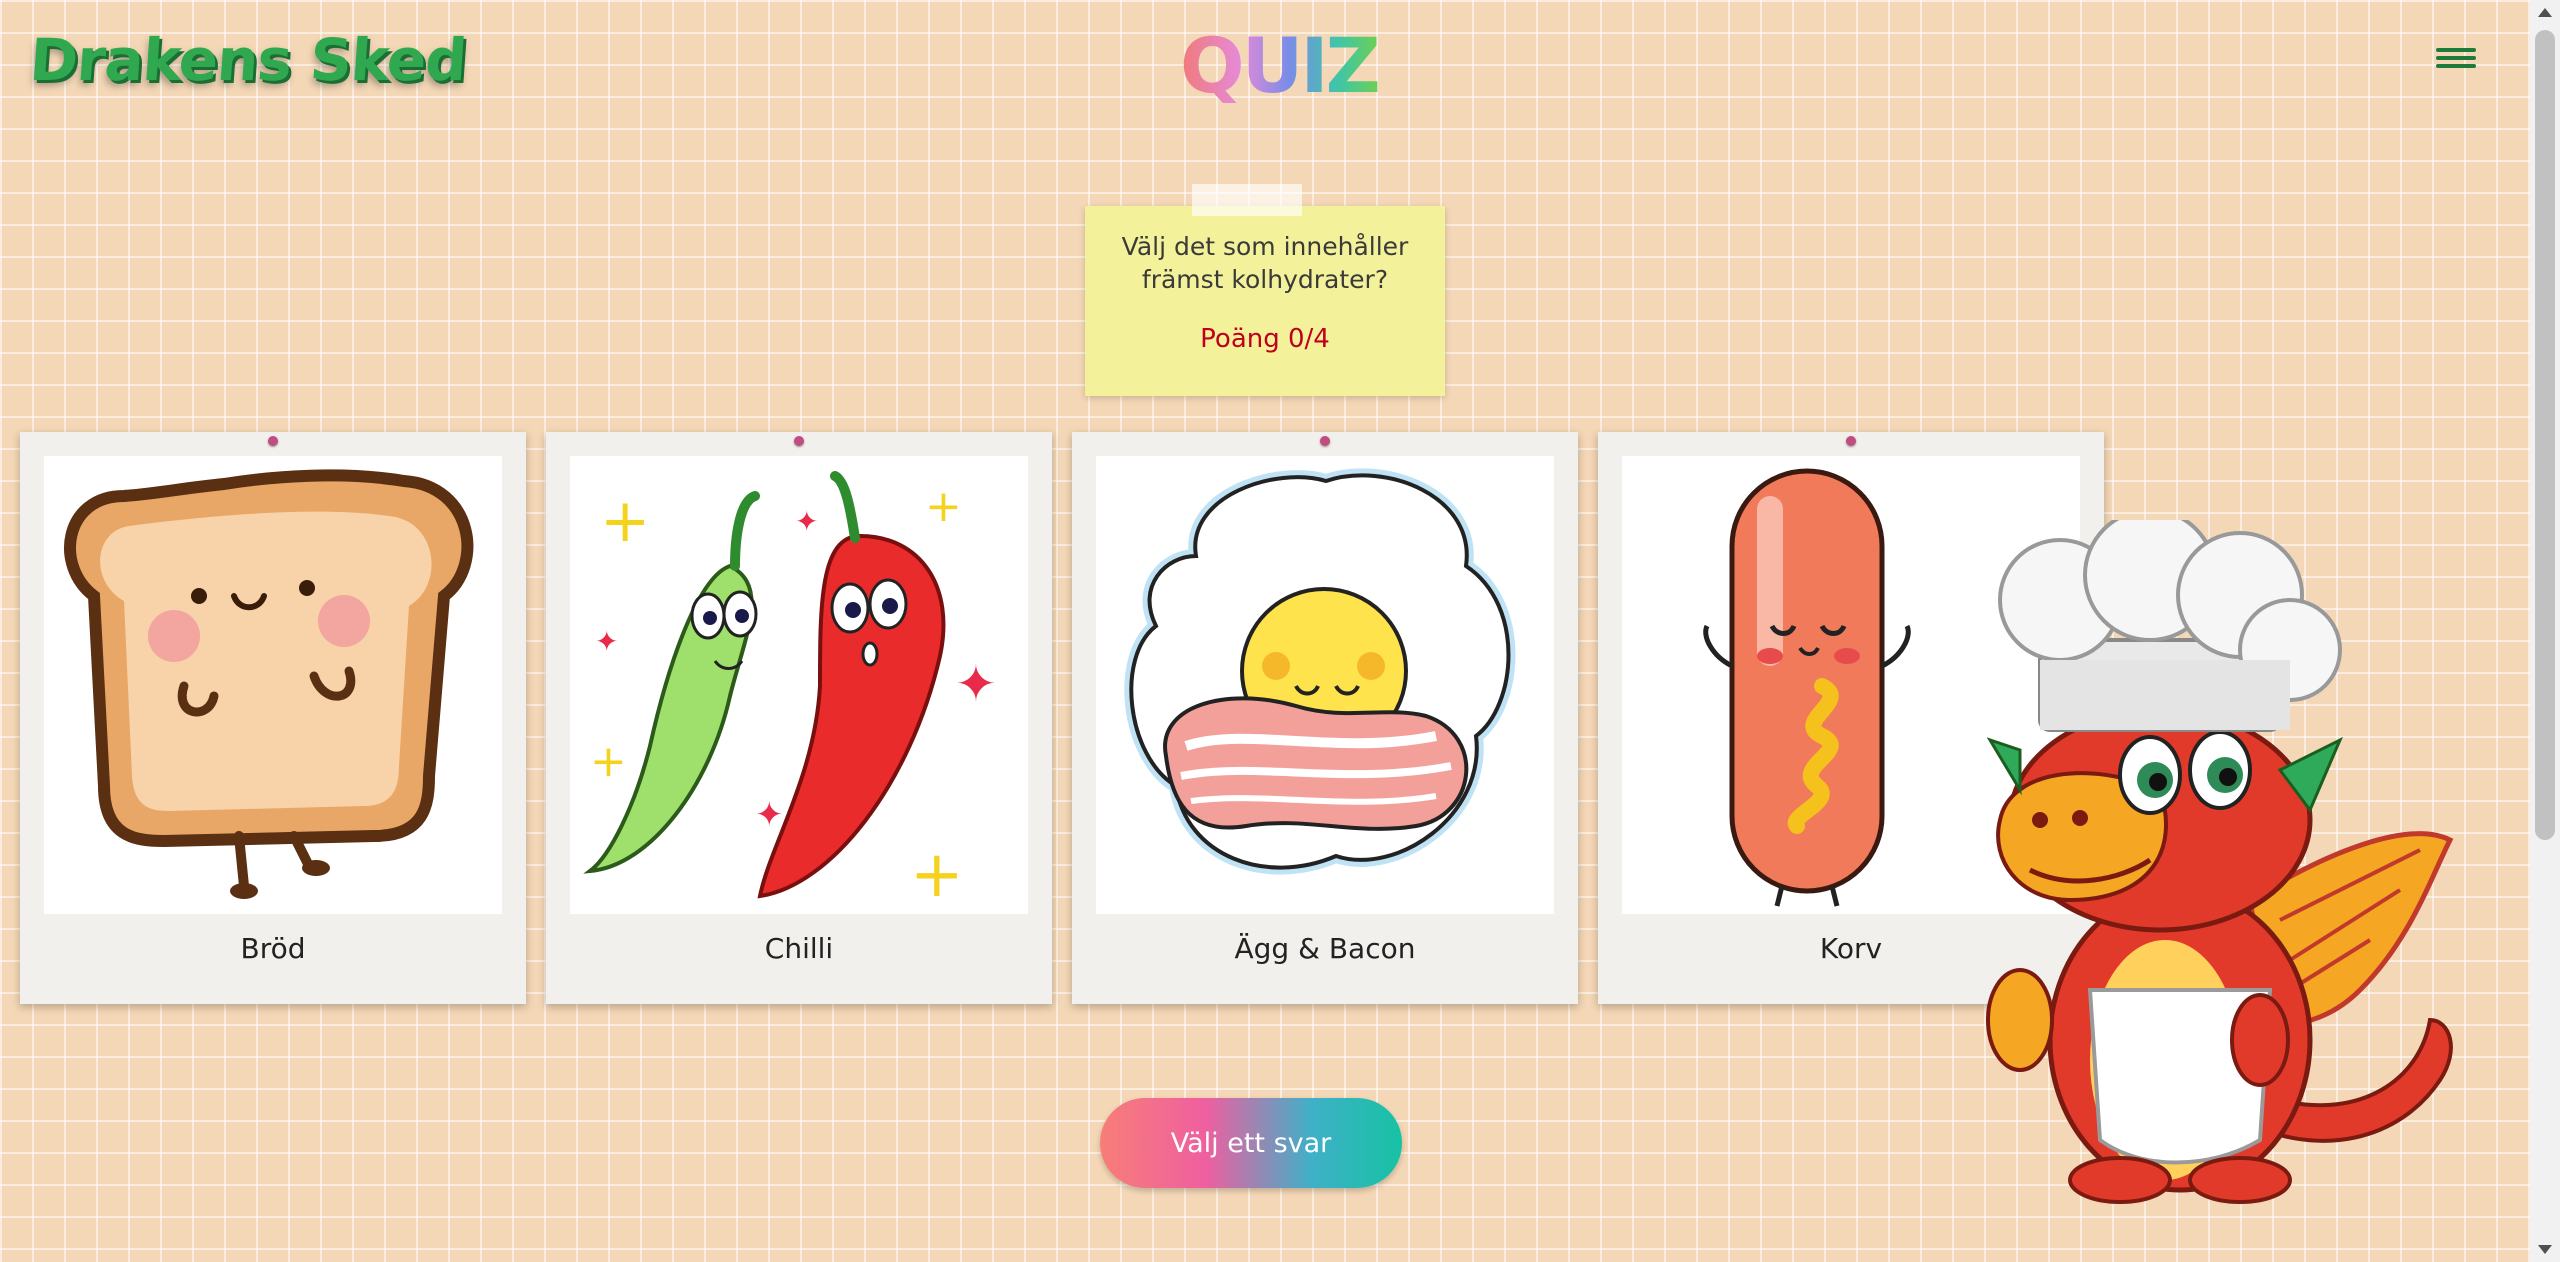 The width and height of the screenshot is (2560, 1262). What do you see at coordinates (2545, 435) in the screenshot?
I see `scrollbar-thumb` at bounding box center [2545, 435].